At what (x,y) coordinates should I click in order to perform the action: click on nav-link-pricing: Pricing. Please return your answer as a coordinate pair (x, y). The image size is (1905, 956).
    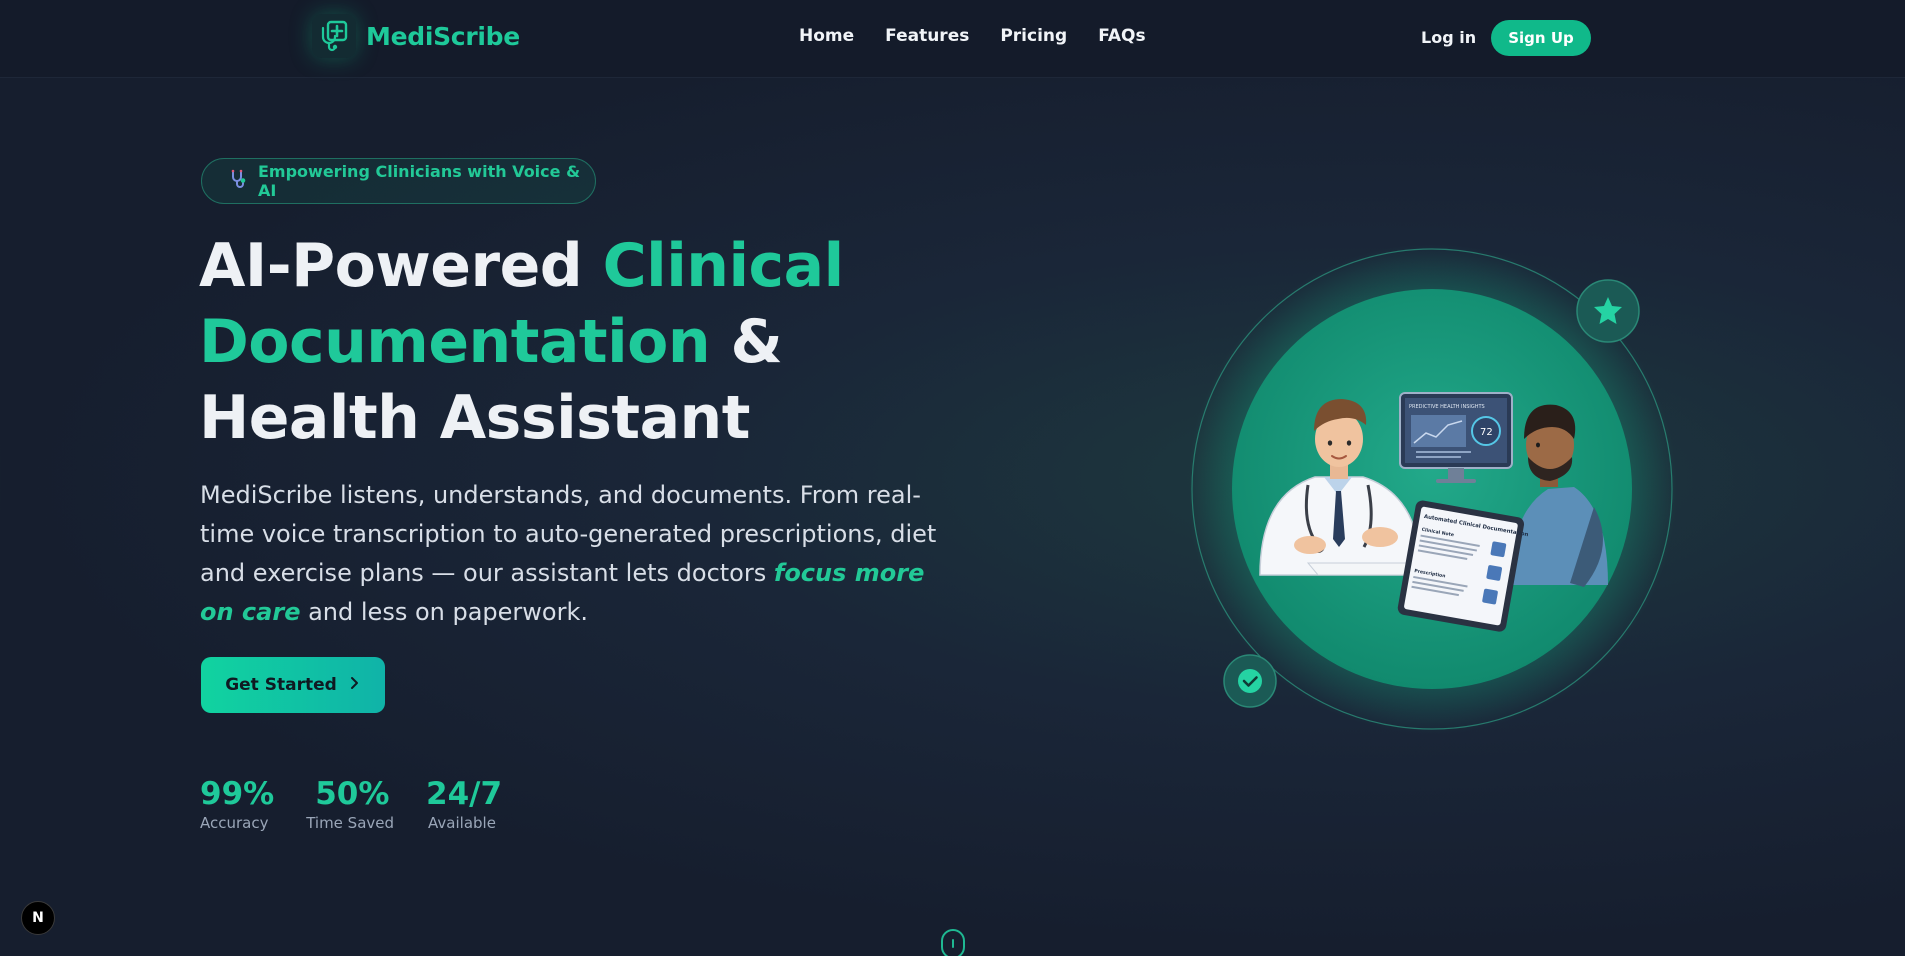
    Looking at the image, I should click on (1033, 36).